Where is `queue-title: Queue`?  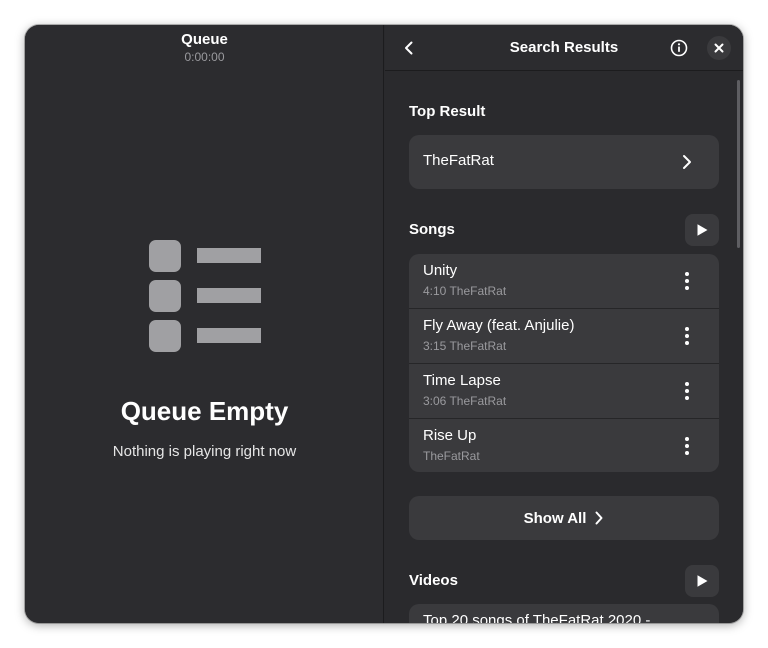 queue-title: Queue is located at coordinates (204, 39).